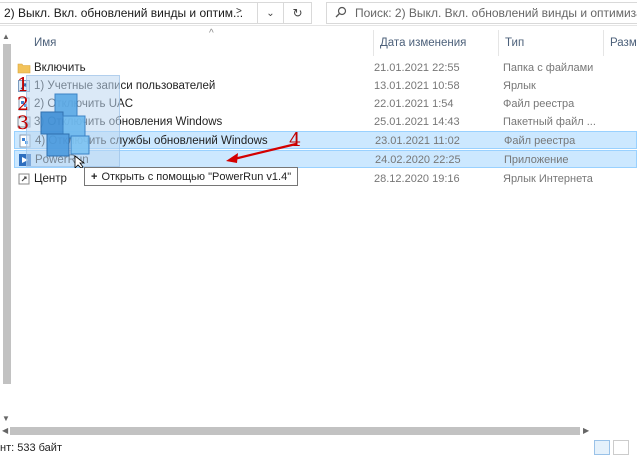  What do you see at coordinates (586, 430) in the screenshot?
I see `scroll-right-icon: ▶` at bounding box center [586, 430].